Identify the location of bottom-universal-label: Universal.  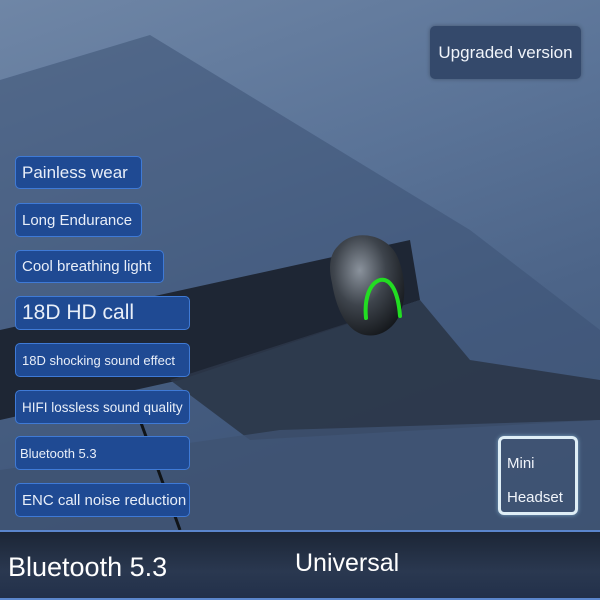
(347, 563).